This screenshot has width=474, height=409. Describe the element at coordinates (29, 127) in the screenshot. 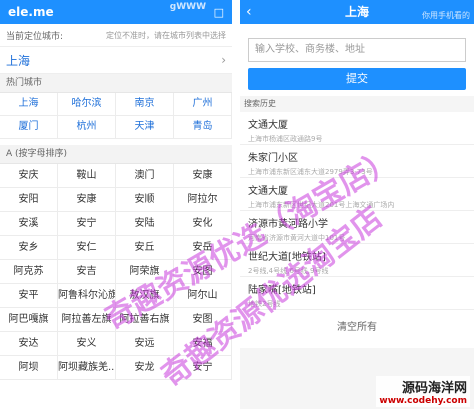

I see `hot-city: 厦门` at that location.